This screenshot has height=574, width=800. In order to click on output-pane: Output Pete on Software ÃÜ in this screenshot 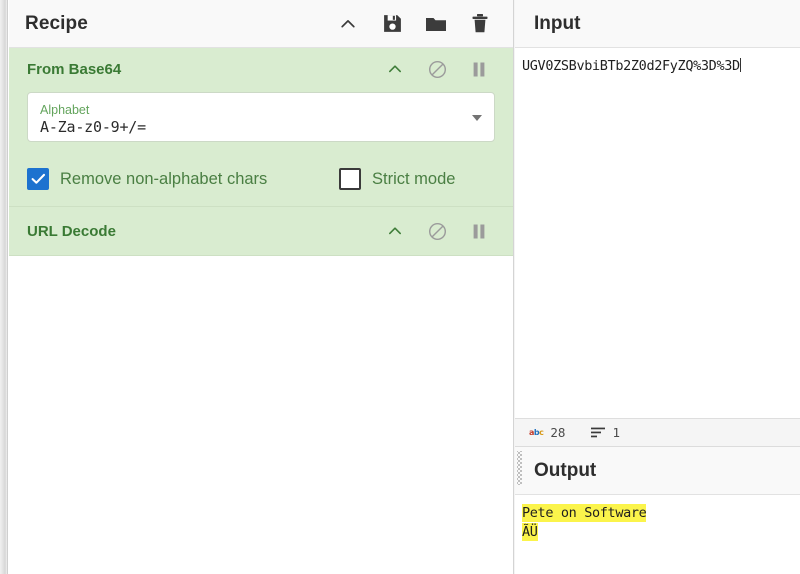, I will do `click(657, 510)`.